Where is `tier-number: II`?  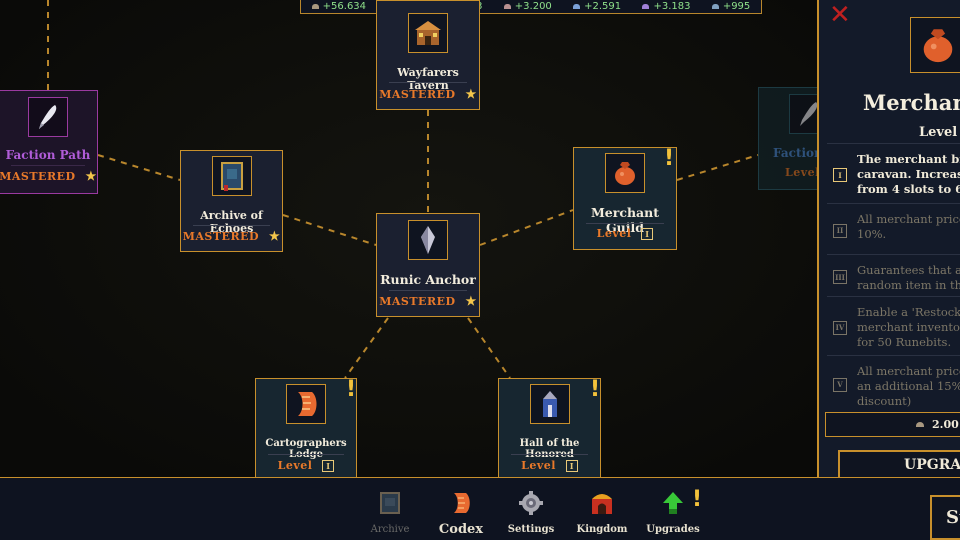 tier-number: II is located at coordinates (840, 230).